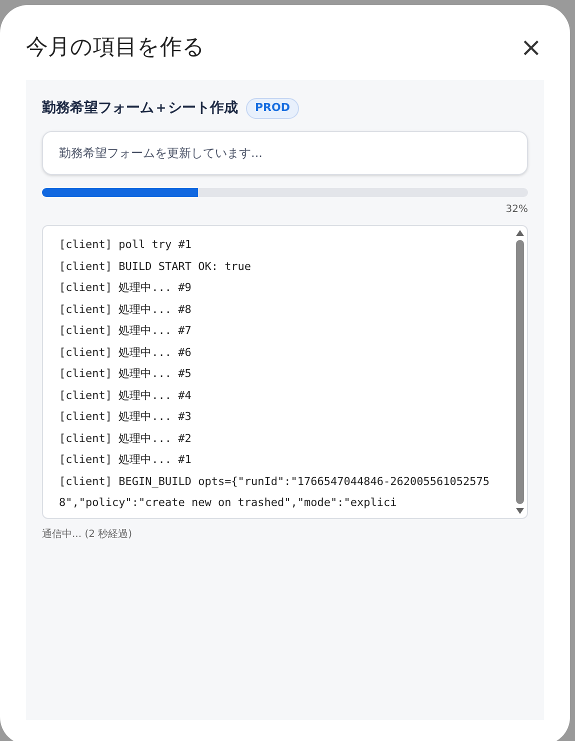 The height and width of the screenshot is (741, 575). Describe the element at coordinates (520, 372) in the screenshot. I see `scroll-thumb` at that location.